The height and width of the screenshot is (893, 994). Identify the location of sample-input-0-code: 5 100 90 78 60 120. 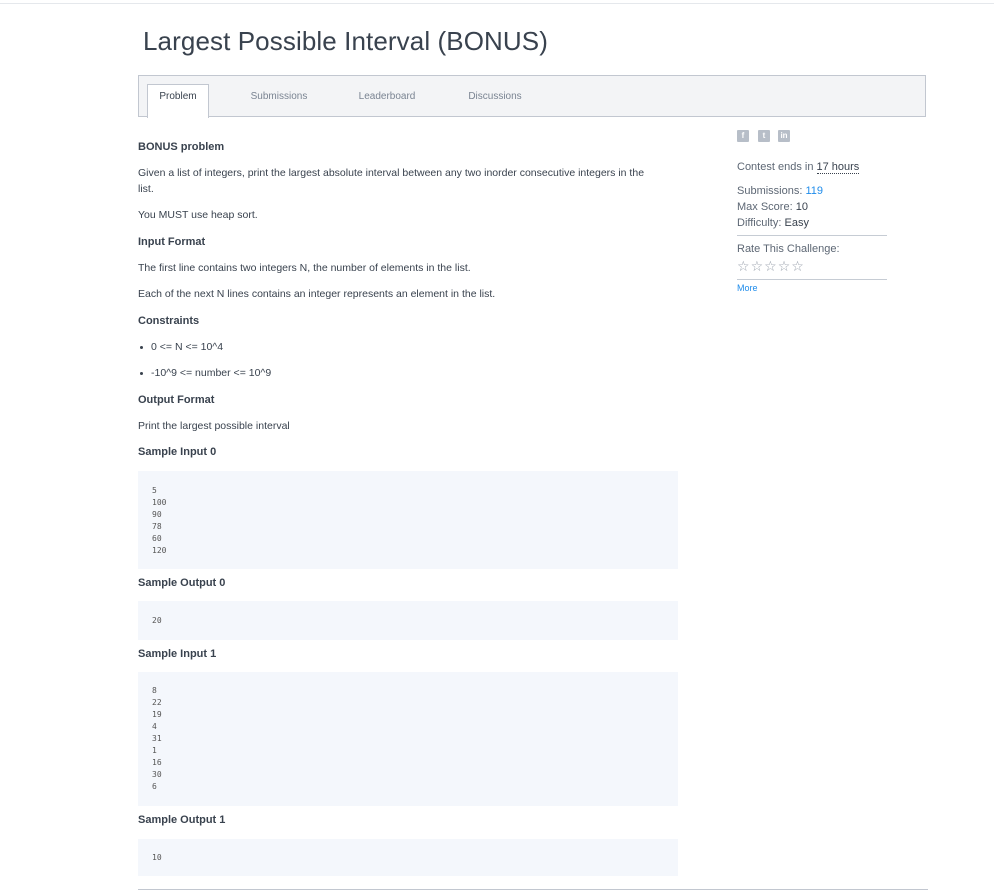
(408, 520).